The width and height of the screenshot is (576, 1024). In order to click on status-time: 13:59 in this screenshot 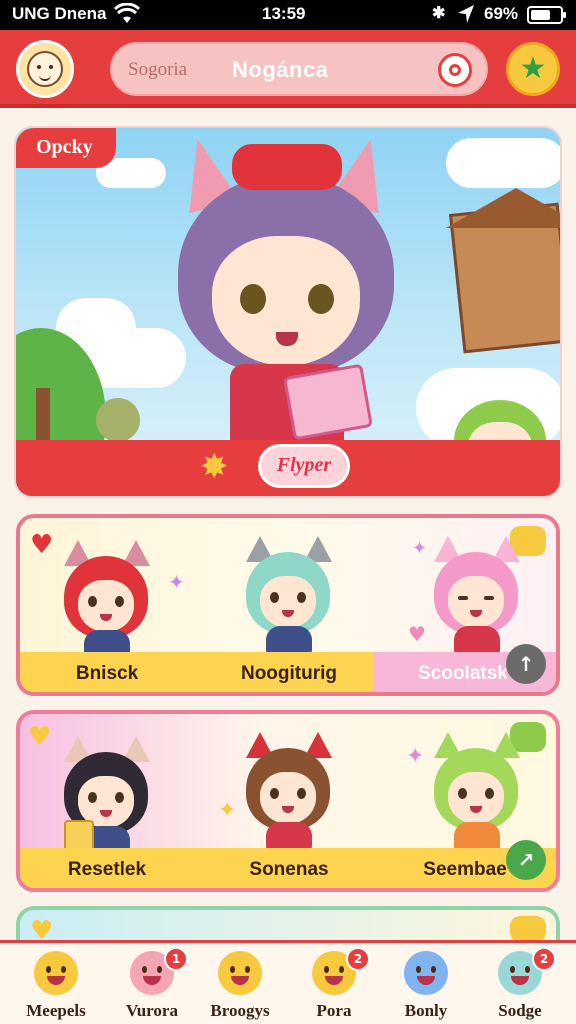, I will do `click(284, 13)`.